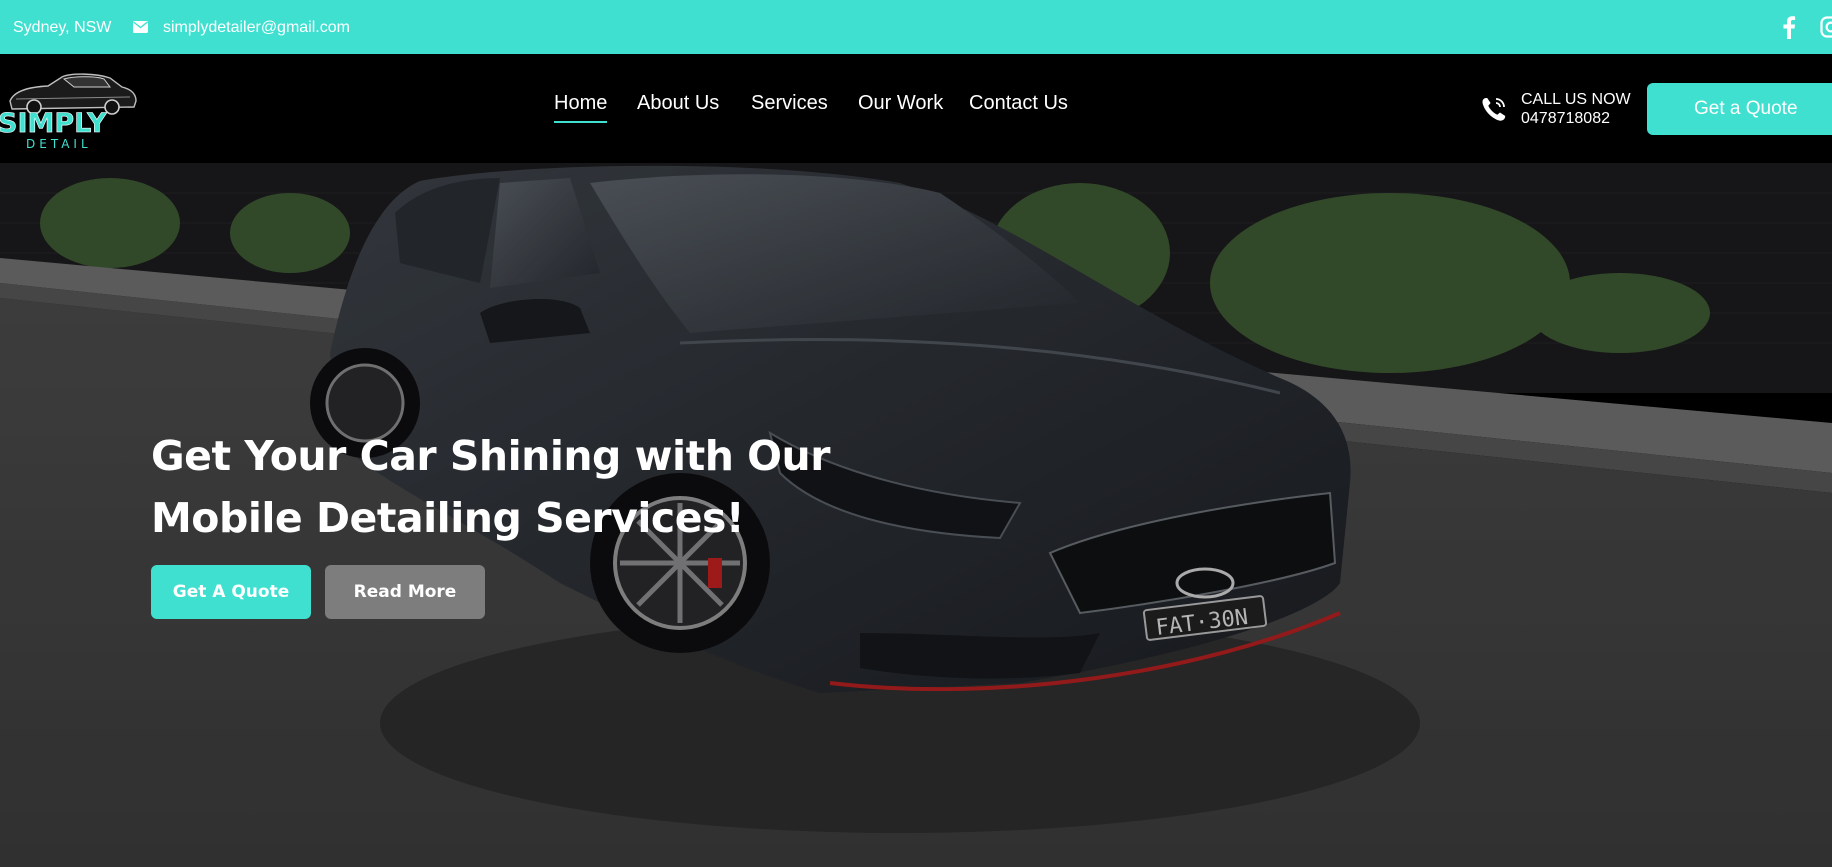  Describe the element at coordinates (256, 28) in the screenshot. I see `email-link: simplydetailer@gmail.com` at that location.